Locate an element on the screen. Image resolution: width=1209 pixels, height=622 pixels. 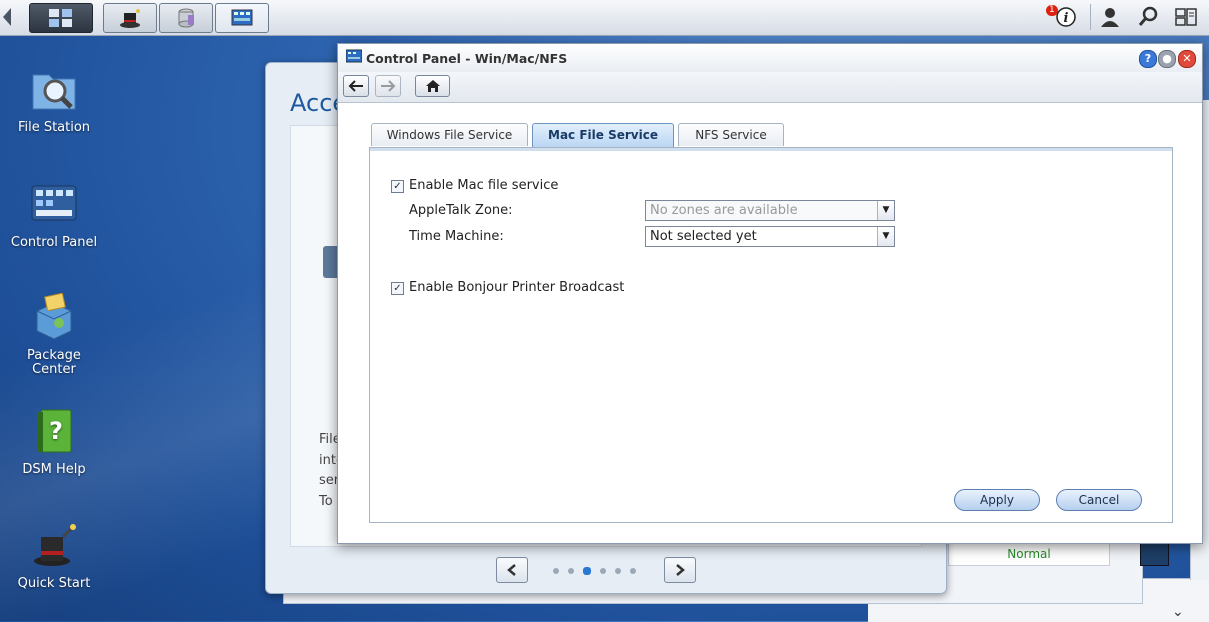
desktop-icon-label: DSM Help is located at coordinates (54, 469).